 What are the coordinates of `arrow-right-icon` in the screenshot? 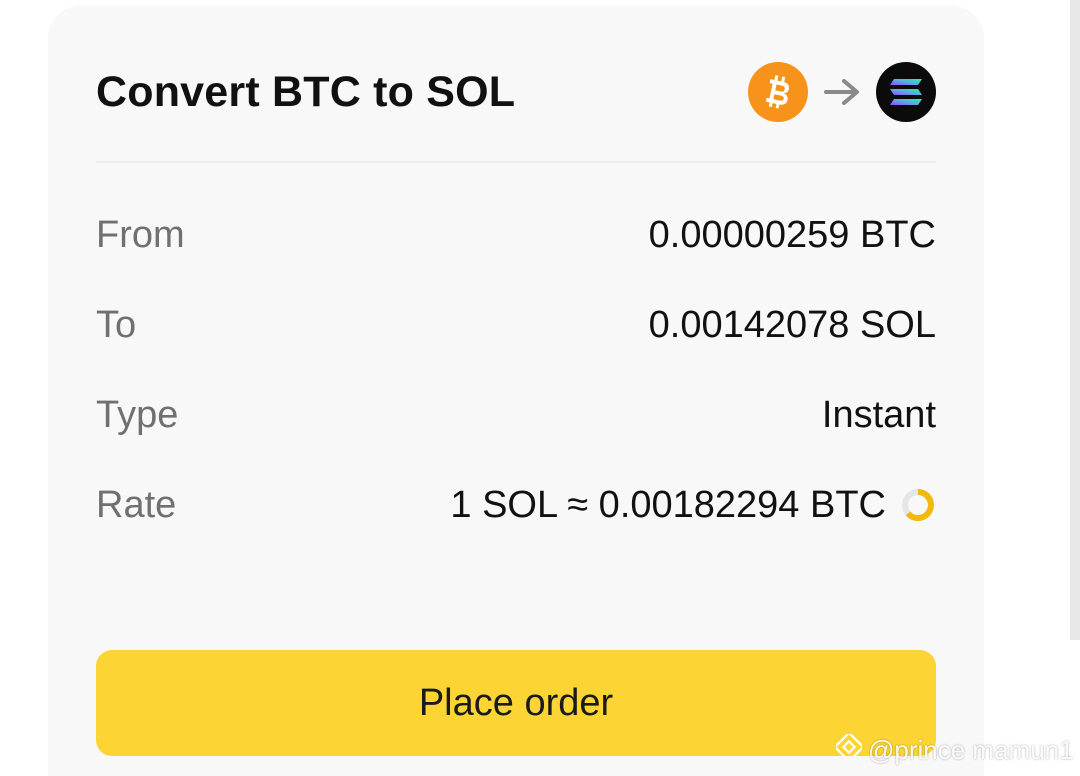 It's located at (842, 92).